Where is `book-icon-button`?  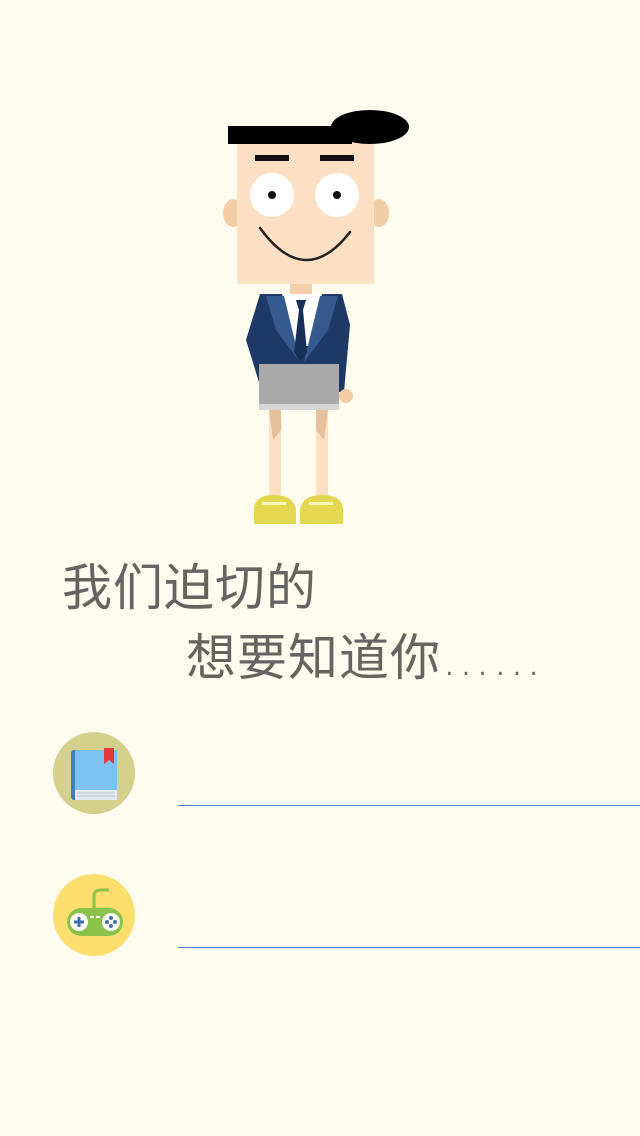 book-icon-button is located at coordinates (94, 773).